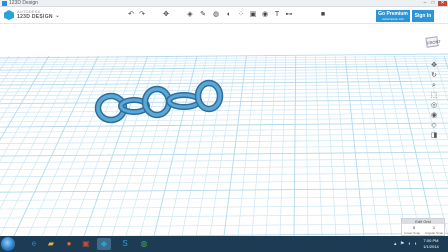  I want to click on text-icon: T, so click(277, 14).